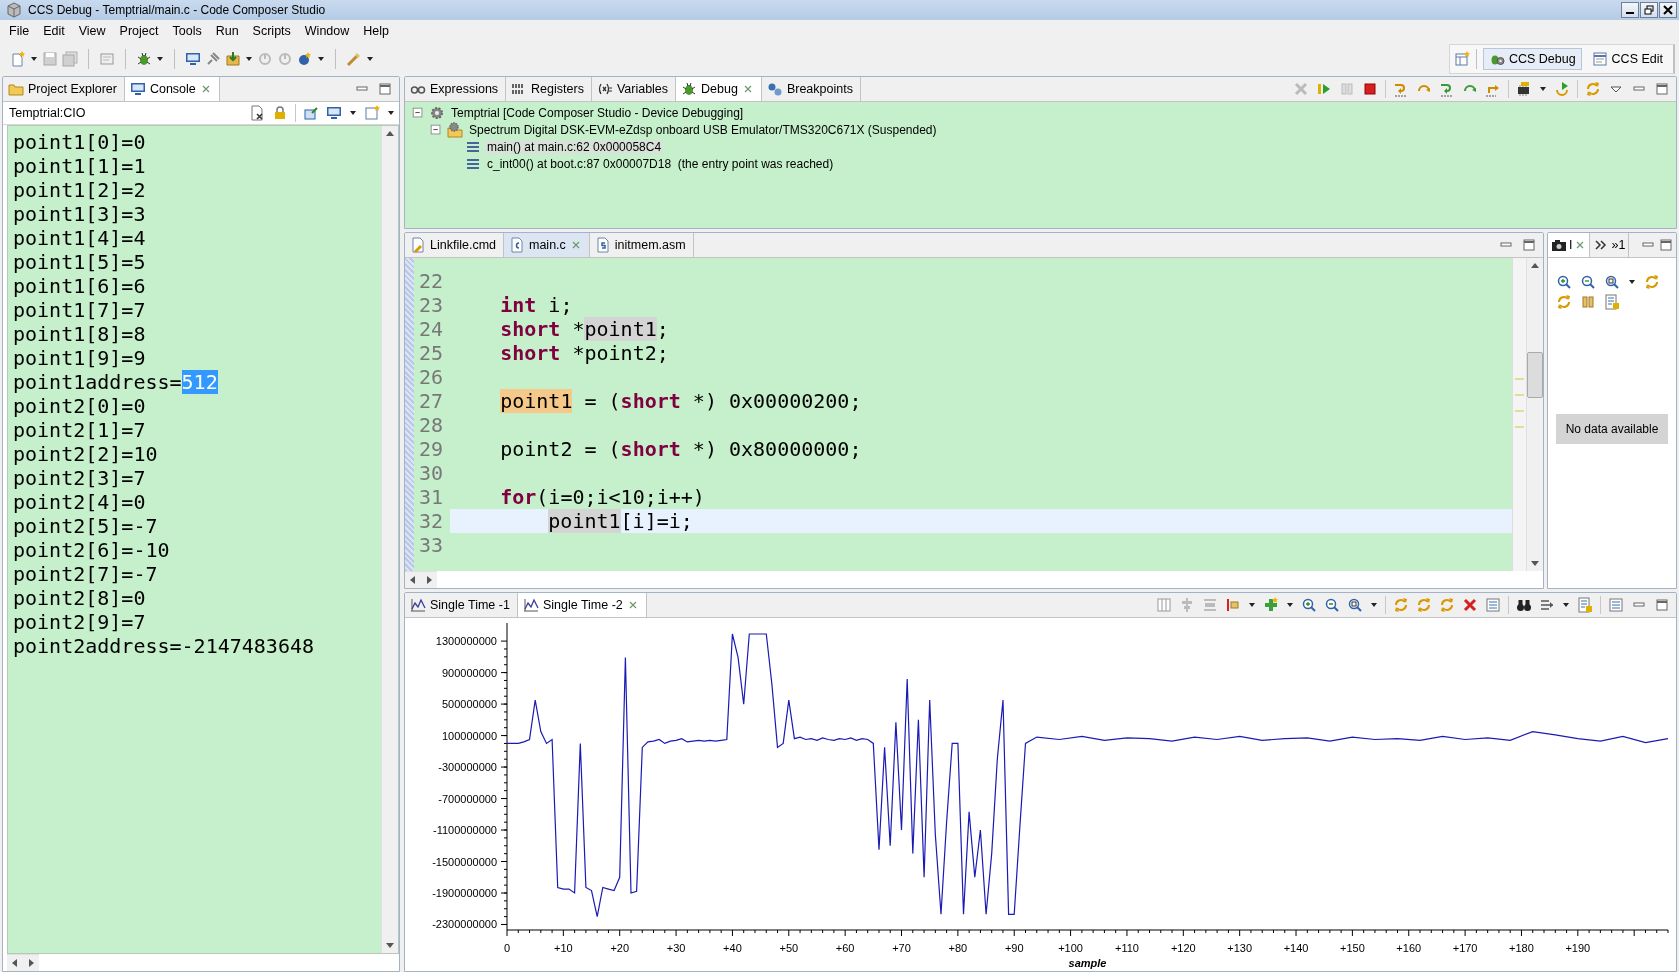 The height and width of the screenshot is (972, 1679). I want to click on tick-label: -700000000, so click(467, 798).